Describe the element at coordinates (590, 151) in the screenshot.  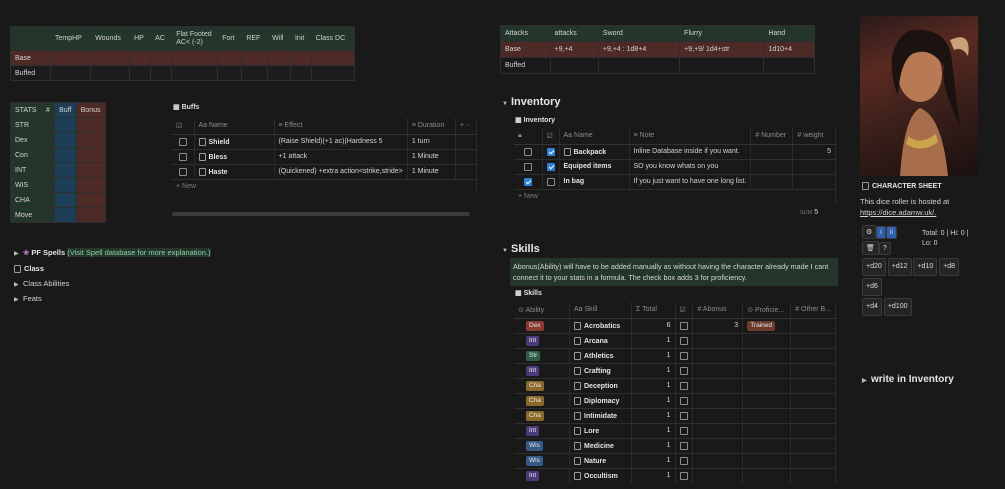
I see `inv-name: Backpack` at that location.